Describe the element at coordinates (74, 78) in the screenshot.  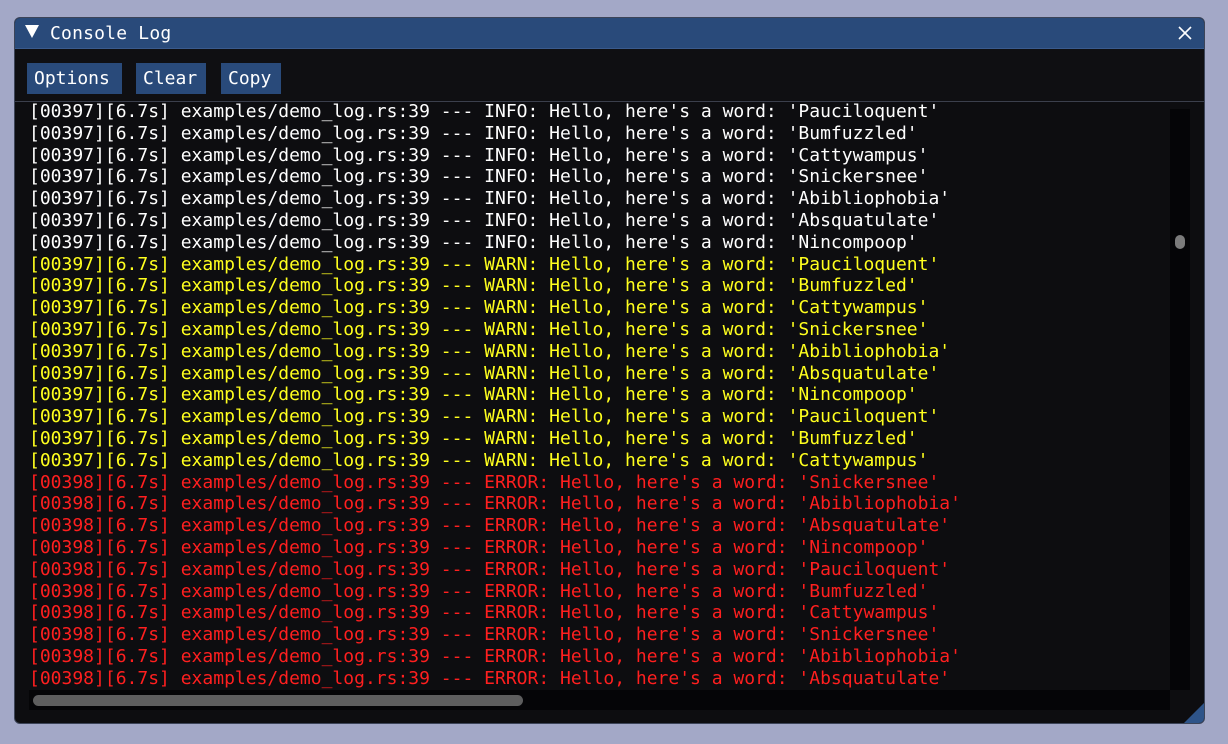
I see `options-button: Options` at that location.